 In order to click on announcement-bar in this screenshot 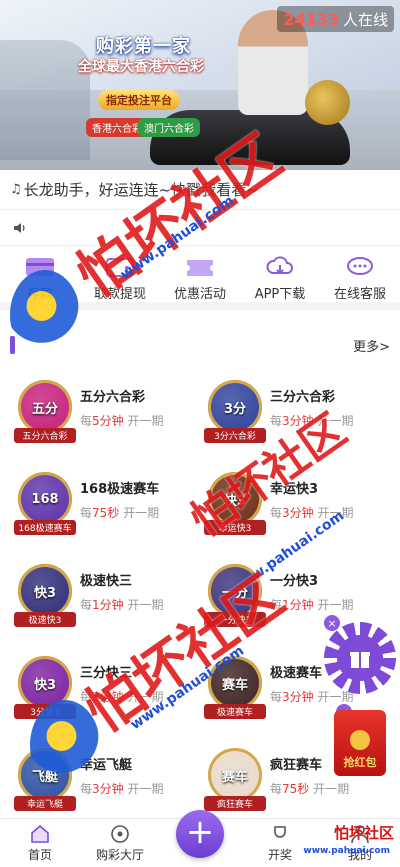, I will do `click(200, 228)`.